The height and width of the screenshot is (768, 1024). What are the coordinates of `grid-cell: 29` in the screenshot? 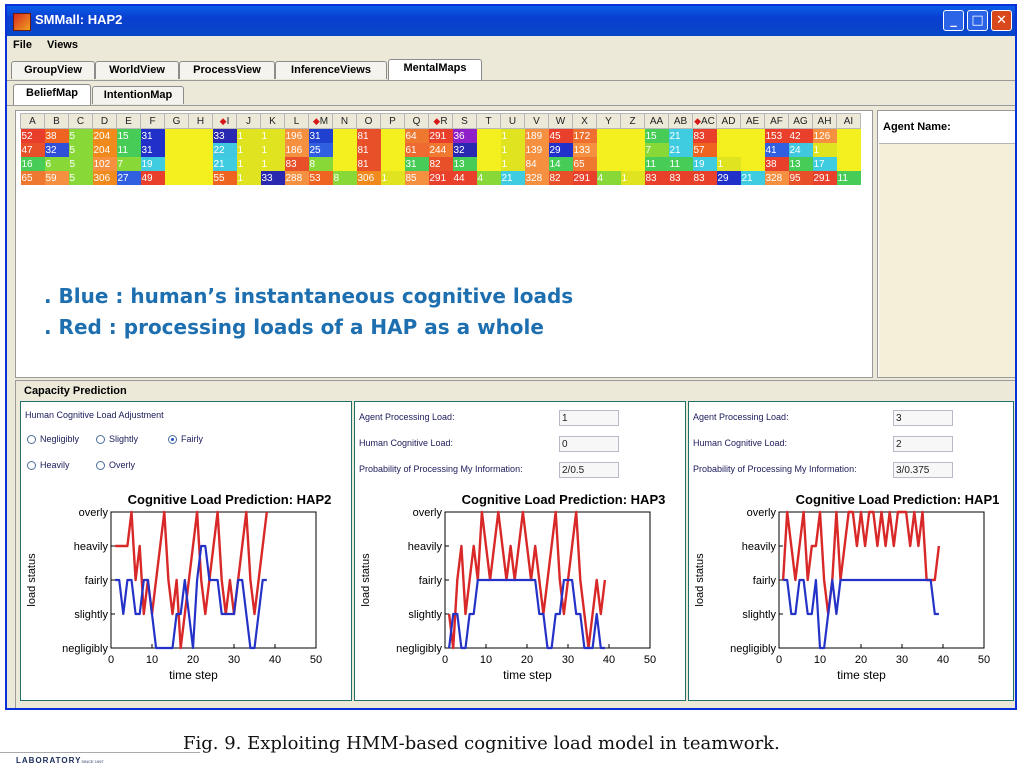 It's located at (560, 150).